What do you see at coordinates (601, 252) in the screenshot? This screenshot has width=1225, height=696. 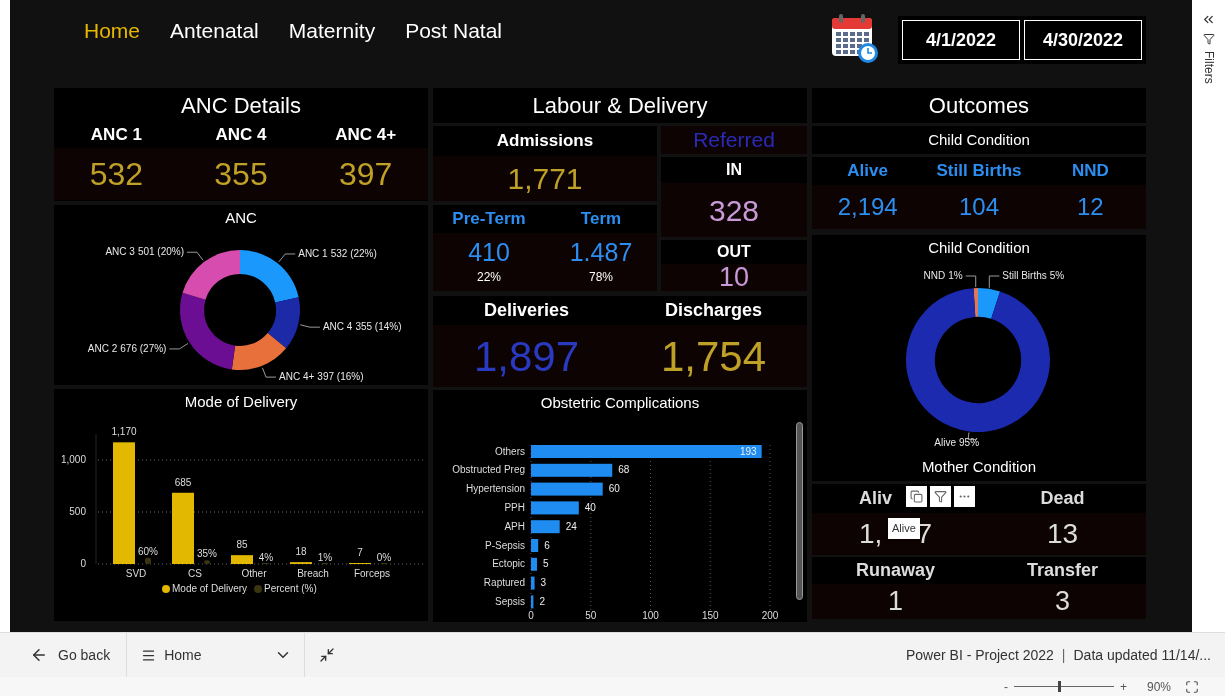 I see `kpi-value: 1.487` at bounding box center [601, 252].